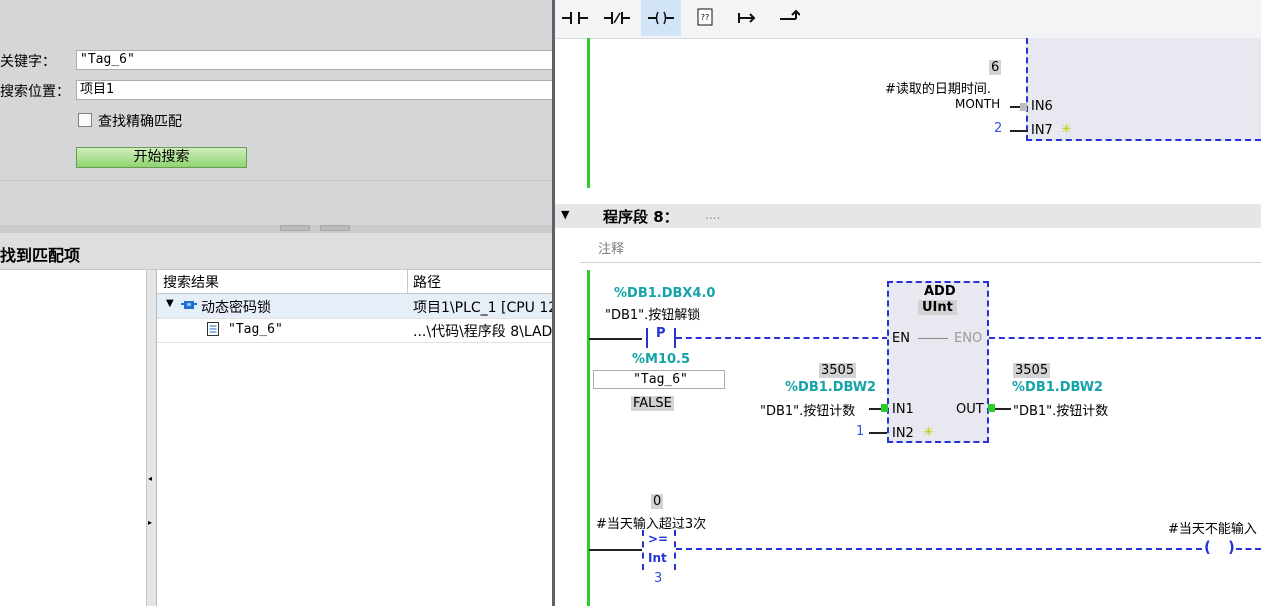 This screenshot has height=606, width=1261. I want to click on coil-out-wire, so click(1248, 549).